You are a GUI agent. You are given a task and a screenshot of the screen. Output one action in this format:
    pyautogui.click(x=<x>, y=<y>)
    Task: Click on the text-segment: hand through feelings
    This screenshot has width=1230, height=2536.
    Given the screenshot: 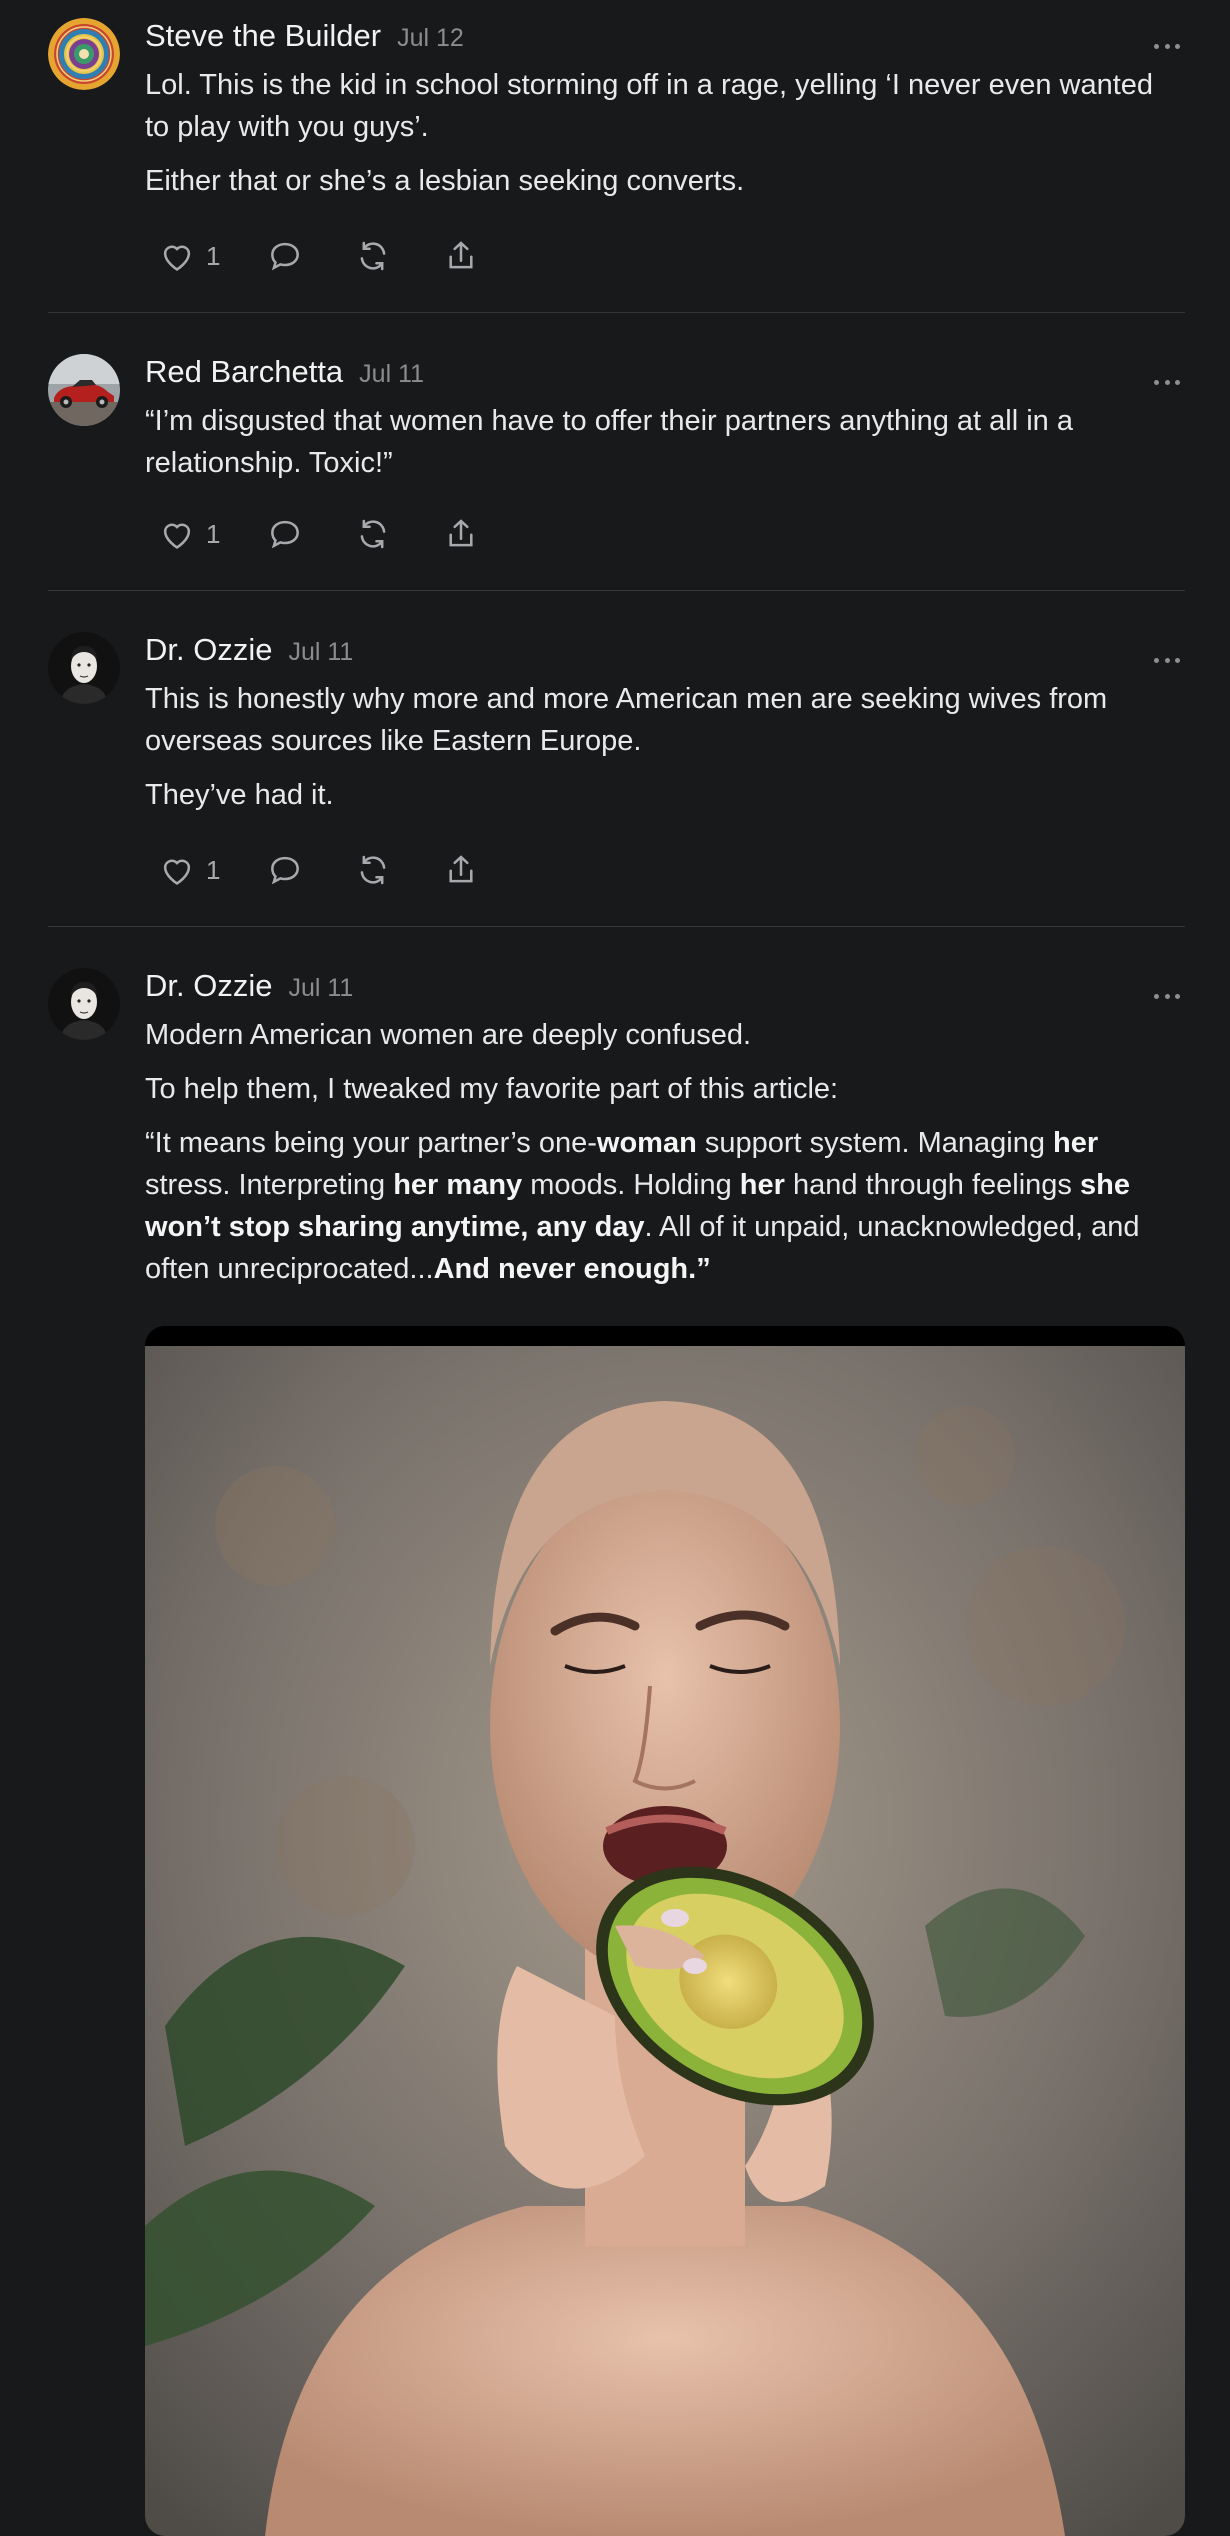 What is the action you would take?
    pyautogui.click(x=932, y=1185)
    